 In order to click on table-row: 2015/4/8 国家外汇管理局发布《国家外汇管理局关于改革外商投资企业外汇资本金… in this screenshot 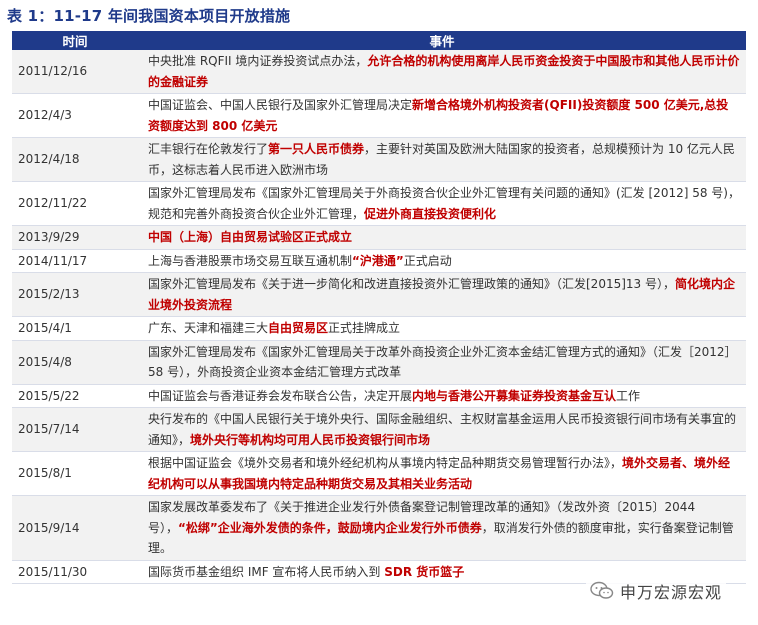, I will do `click(379, 362)`.